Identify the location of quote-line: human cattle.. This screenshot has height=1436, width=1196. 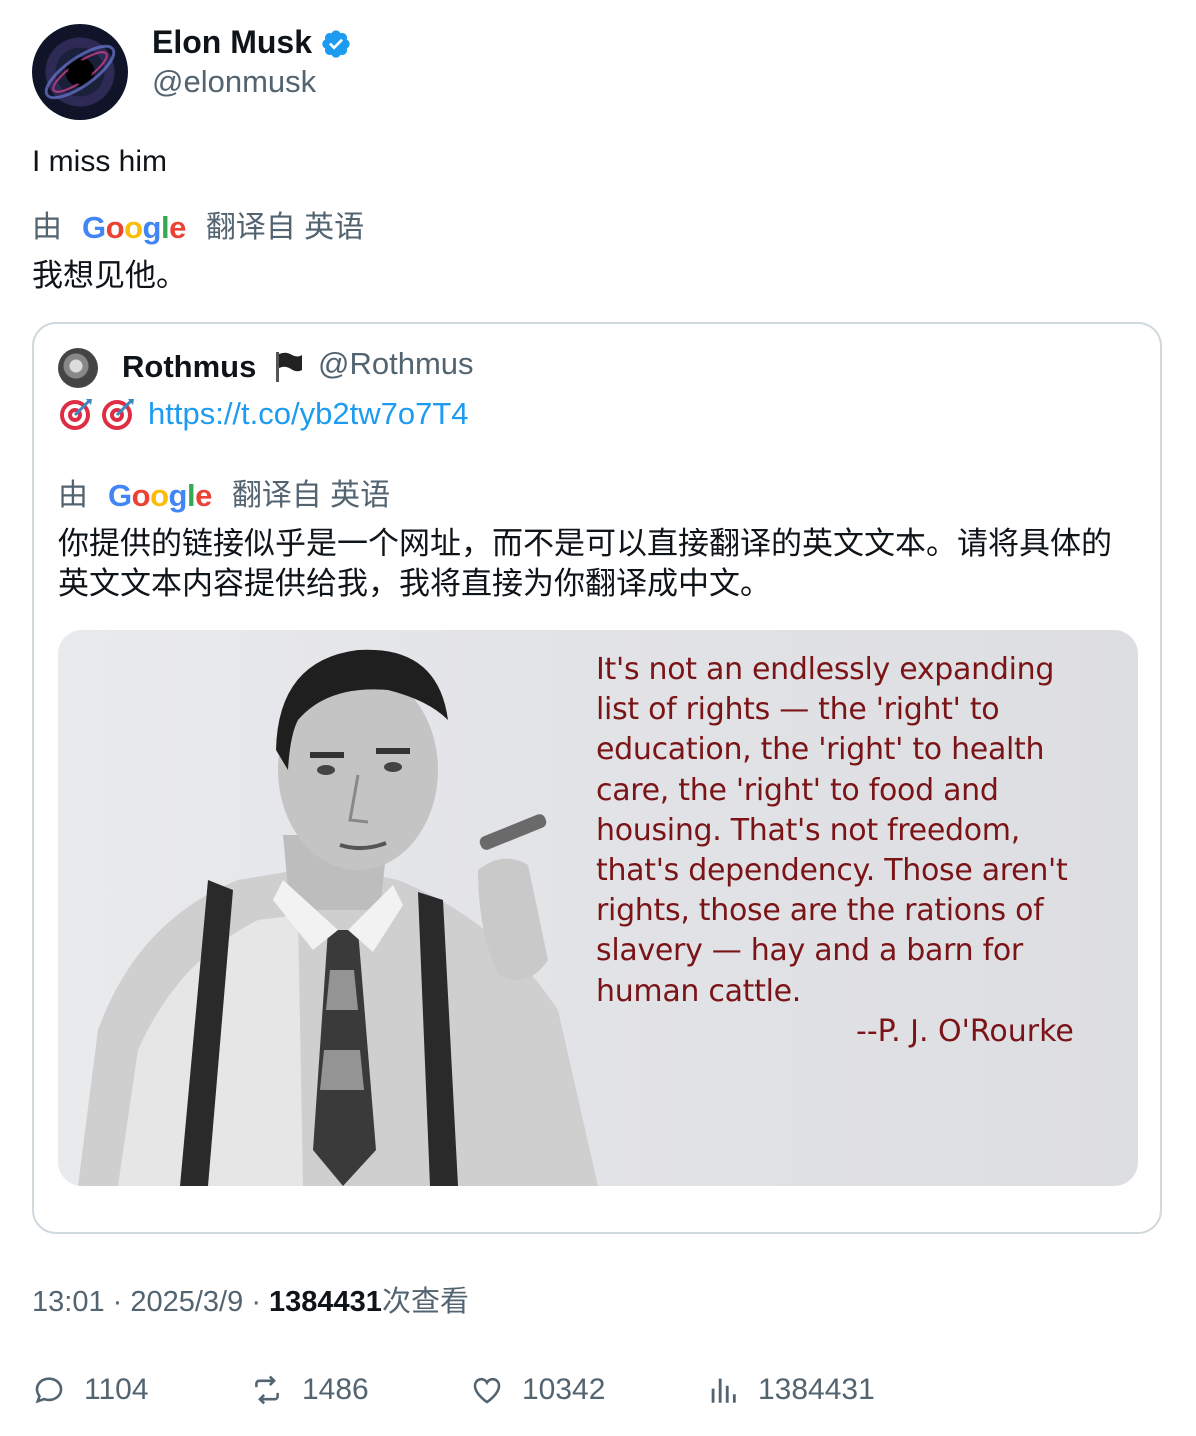
(699, 991).